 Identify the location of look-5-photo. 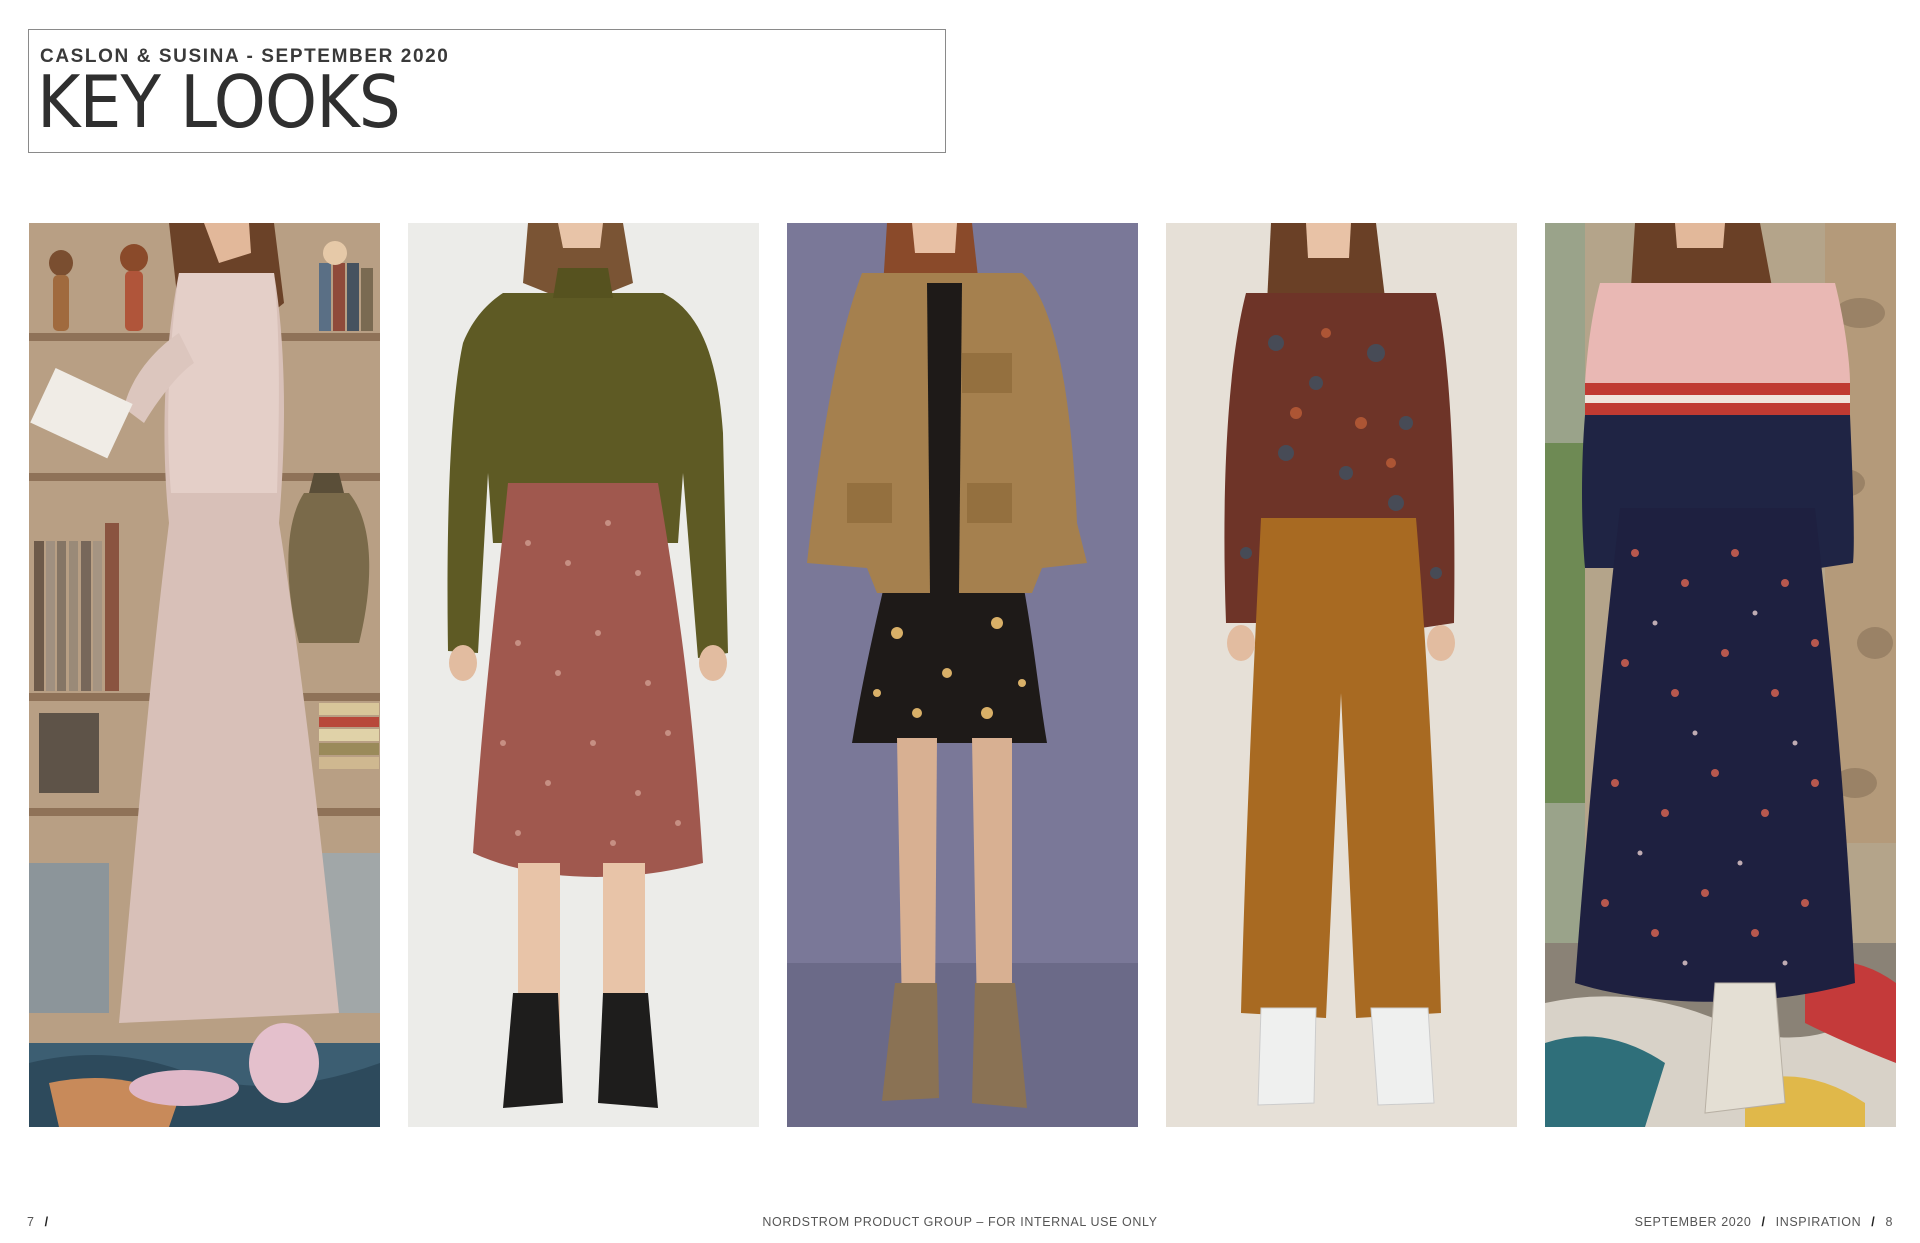
(1720, 675).